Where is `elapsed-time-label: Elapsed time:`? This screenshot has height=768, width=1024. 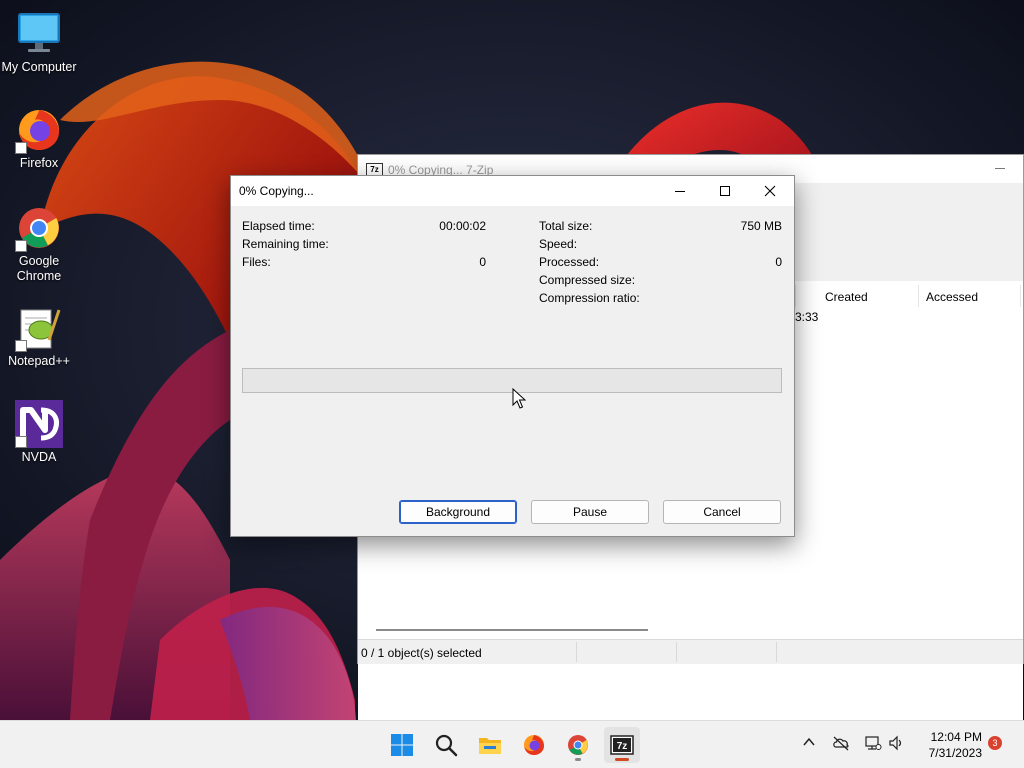 elapsed-time-label: Elapsed time: is located at coordinates (278, 226).